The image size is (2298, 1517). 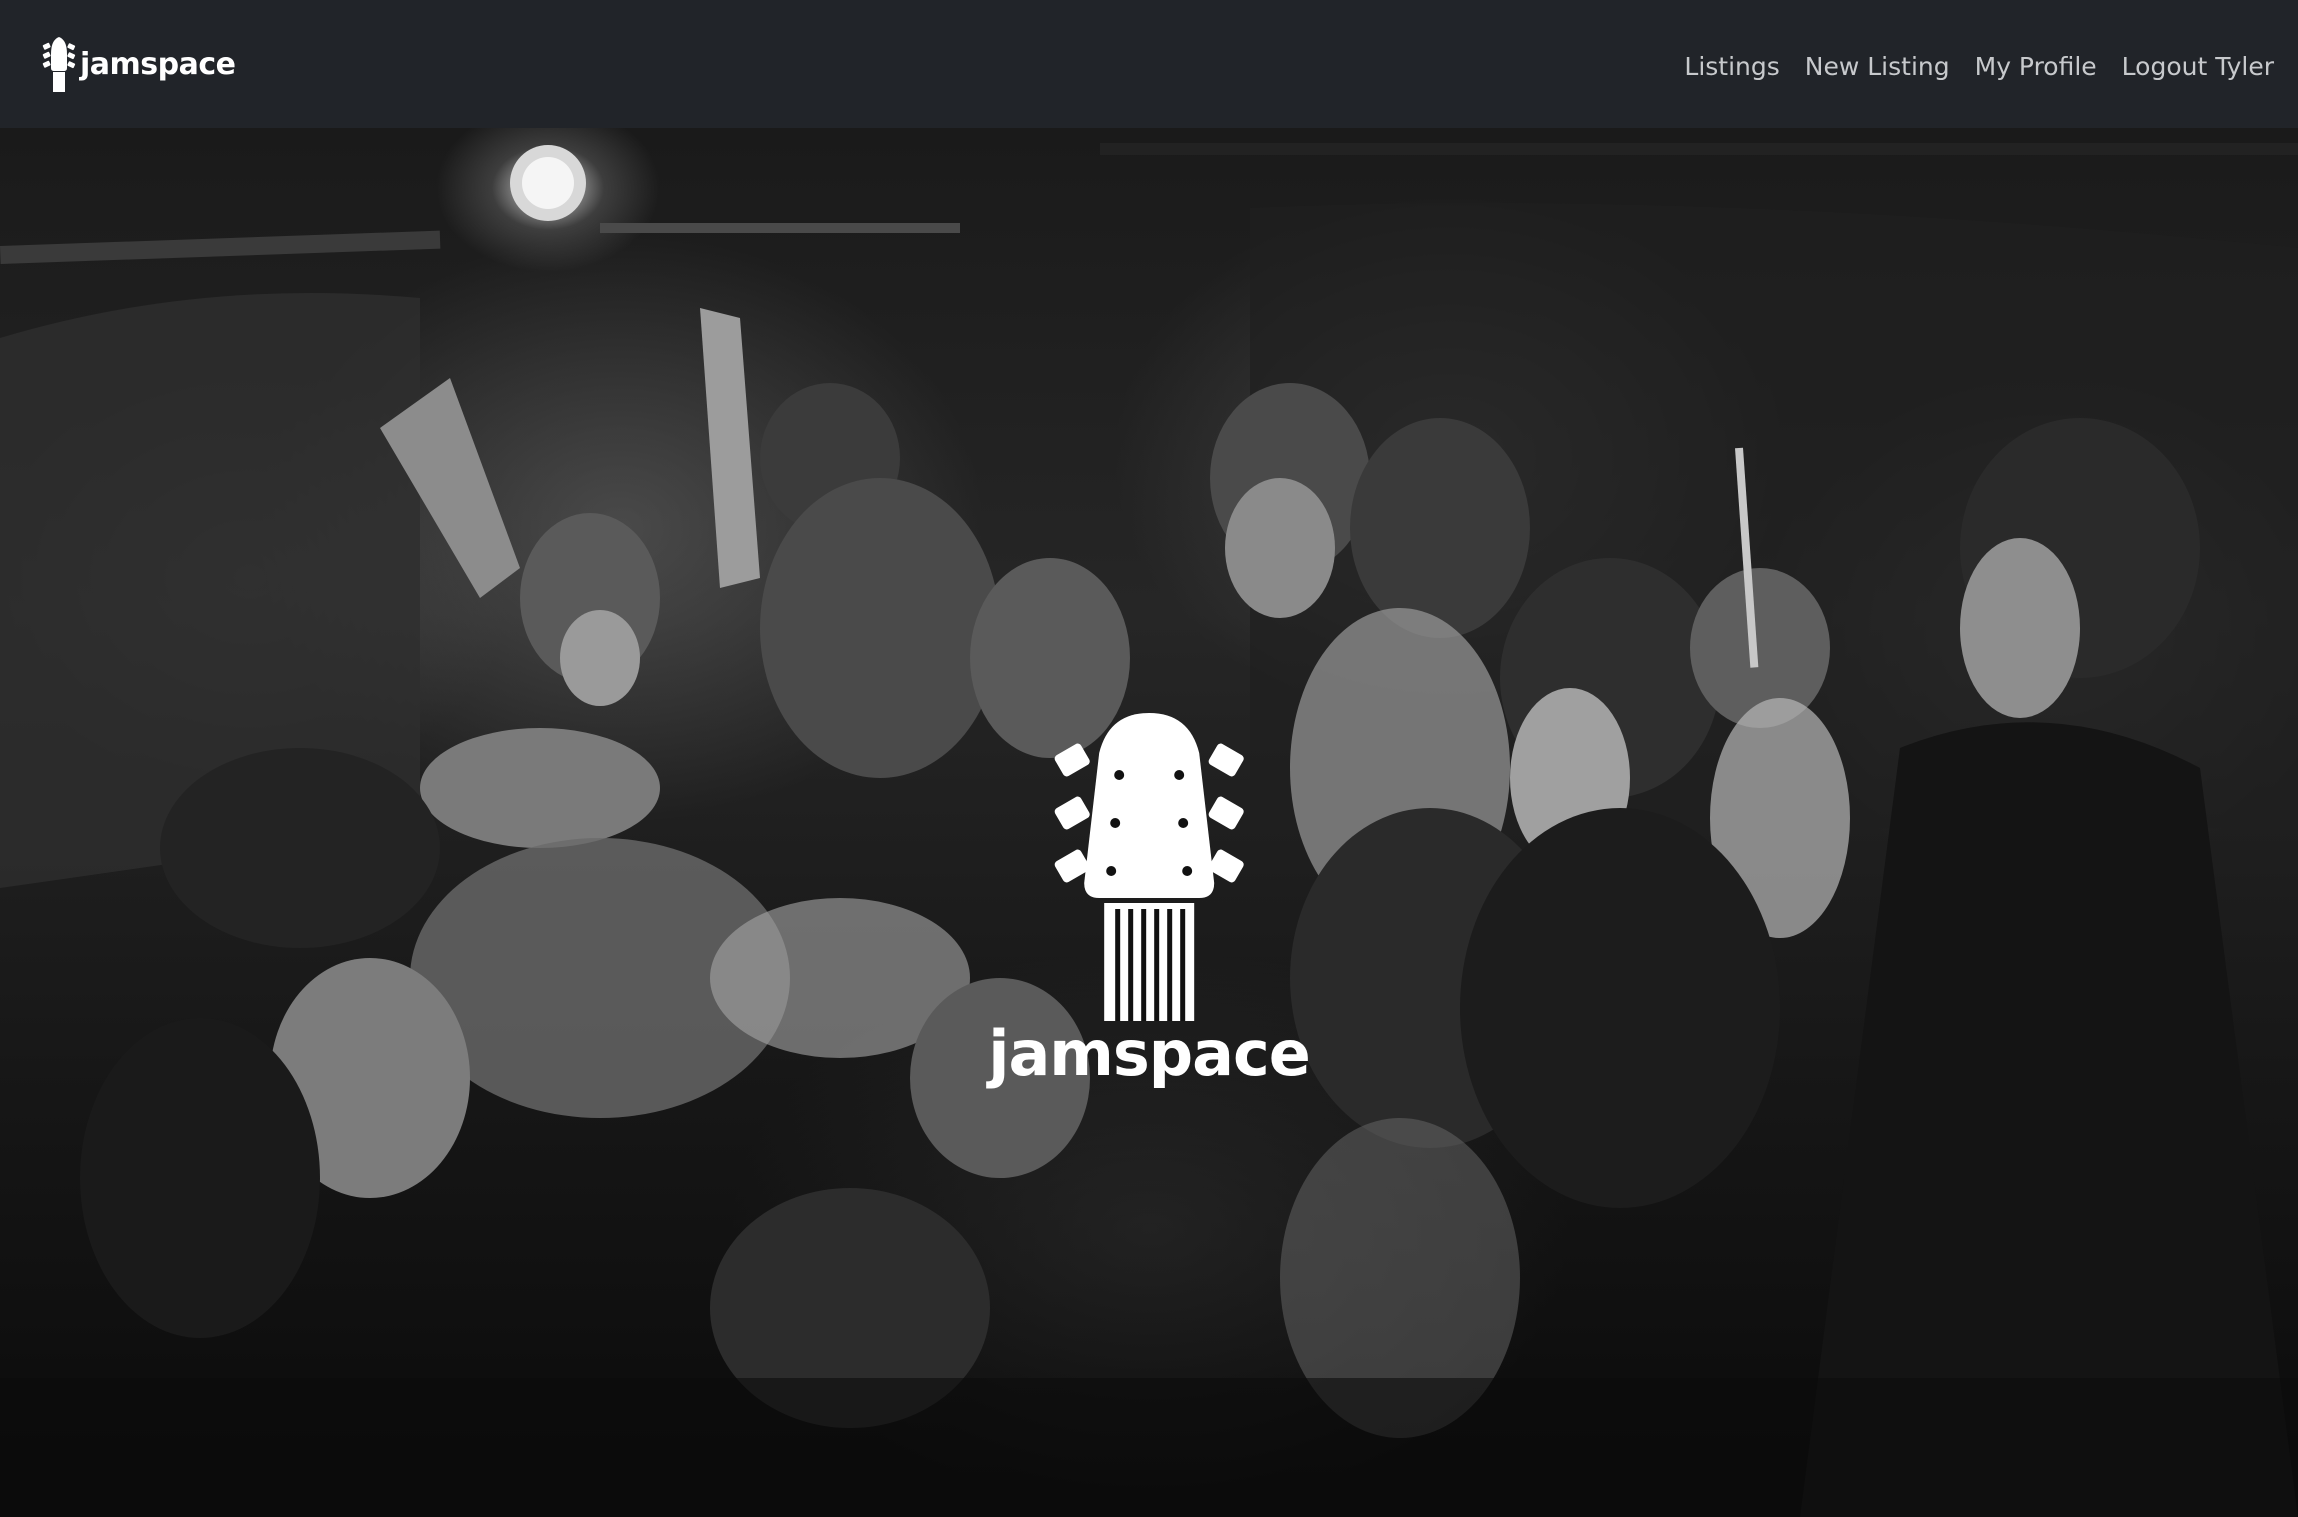 What do you see at coordinates (1731, 66) in the screenshot?
I see `nav-link-listings: Listings` at bounding box center [1731, 66].